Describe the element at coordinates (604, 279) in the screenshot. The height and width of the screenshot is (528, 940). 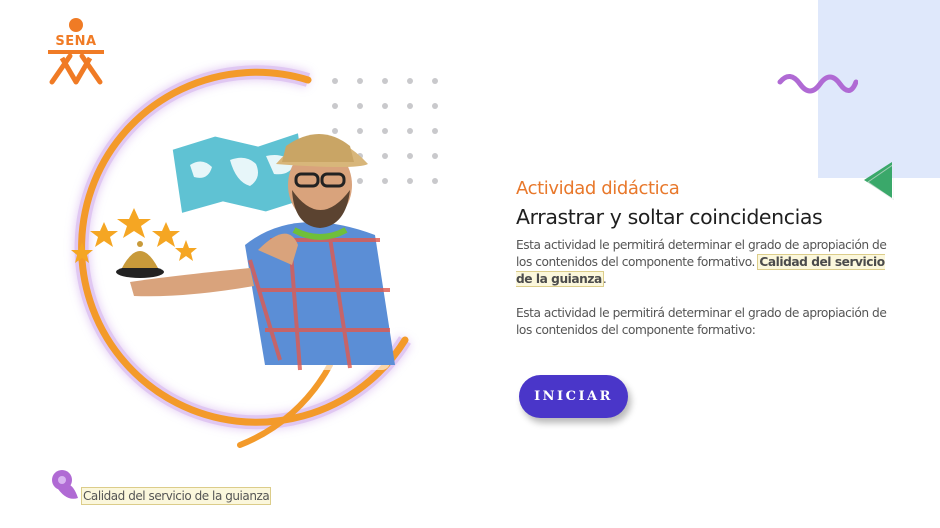
I see `description-end: .` at that location.